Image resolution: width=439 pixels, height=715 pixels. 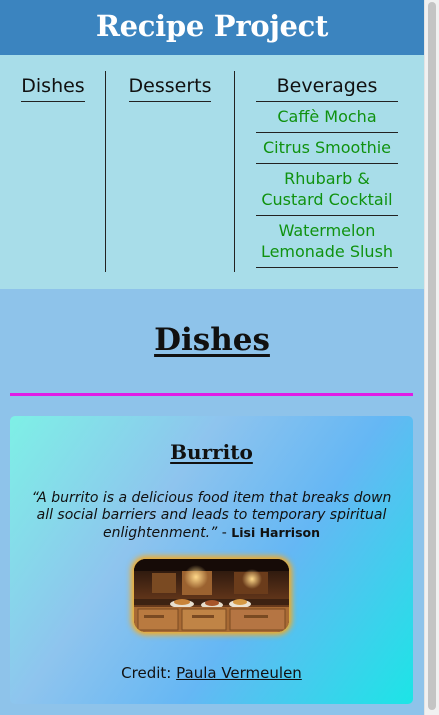 What do you see at coordinates (211, 394) in the screenshot?
I see `section-divider` at bounding box center [211, 394].